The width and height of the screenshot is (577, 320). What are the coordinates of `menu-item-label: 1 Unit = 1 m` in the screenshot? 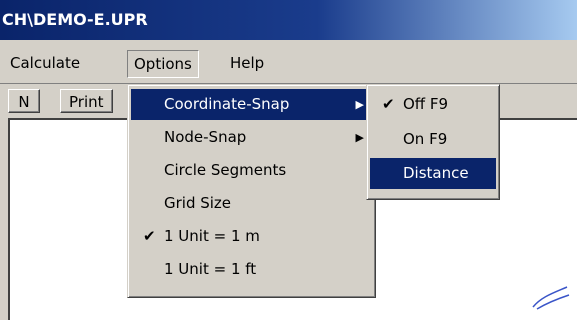 It's located at (212, 236).